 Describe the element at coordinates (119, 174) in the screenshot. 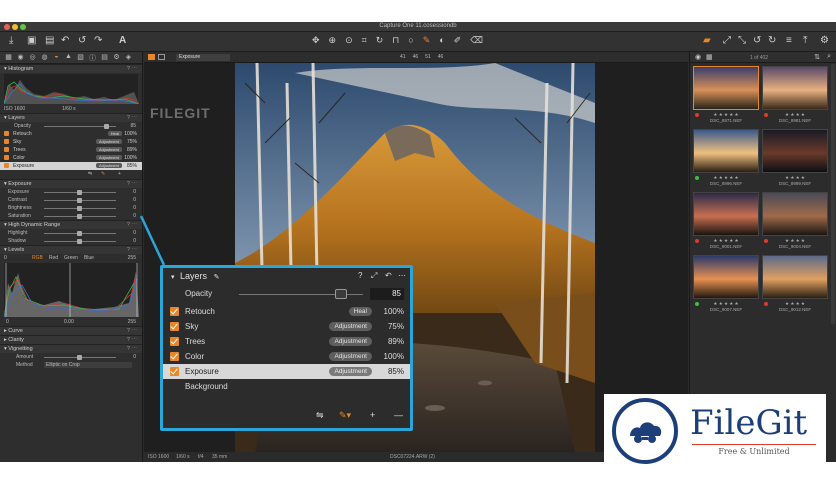

I see `add-layer-icon: +` at that location.